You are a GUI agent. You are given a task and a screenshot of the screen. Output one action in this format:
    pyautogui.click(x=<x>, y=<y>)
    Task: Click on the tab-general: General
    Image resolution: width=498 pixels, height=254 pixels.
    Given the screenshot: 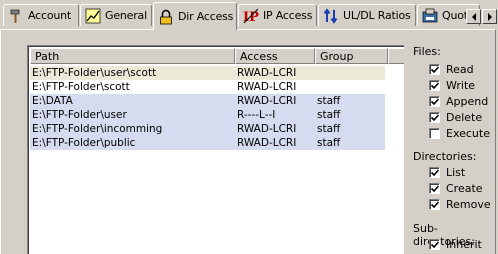 What is the action you would take?
    pyautogui.click(x=116, y=15)
    